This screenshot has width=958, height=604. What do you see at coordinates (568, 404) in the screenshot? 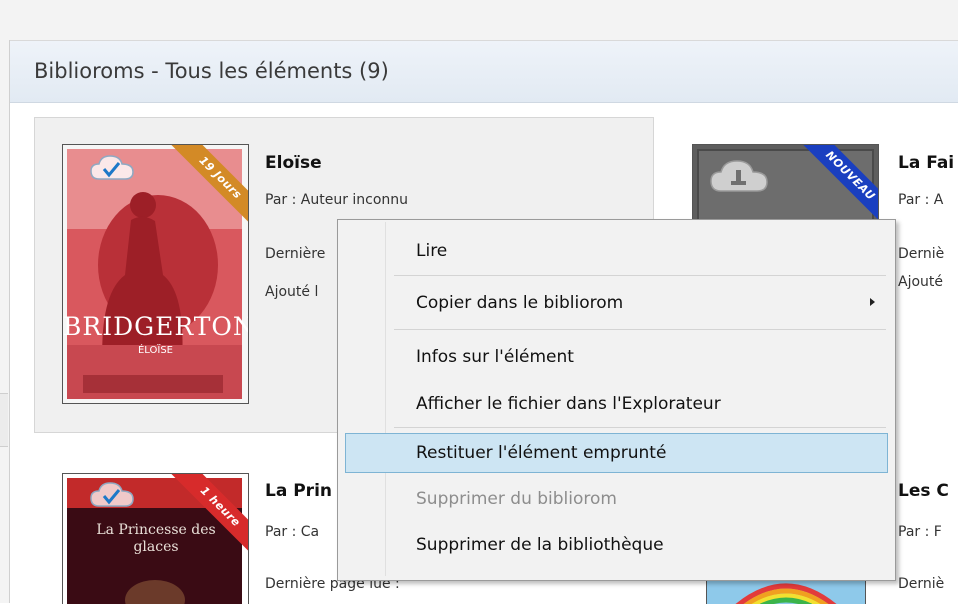
I see `menu-item-label: Afficher le fichier dans l'Explorateur` at bounding box center [568, 404].